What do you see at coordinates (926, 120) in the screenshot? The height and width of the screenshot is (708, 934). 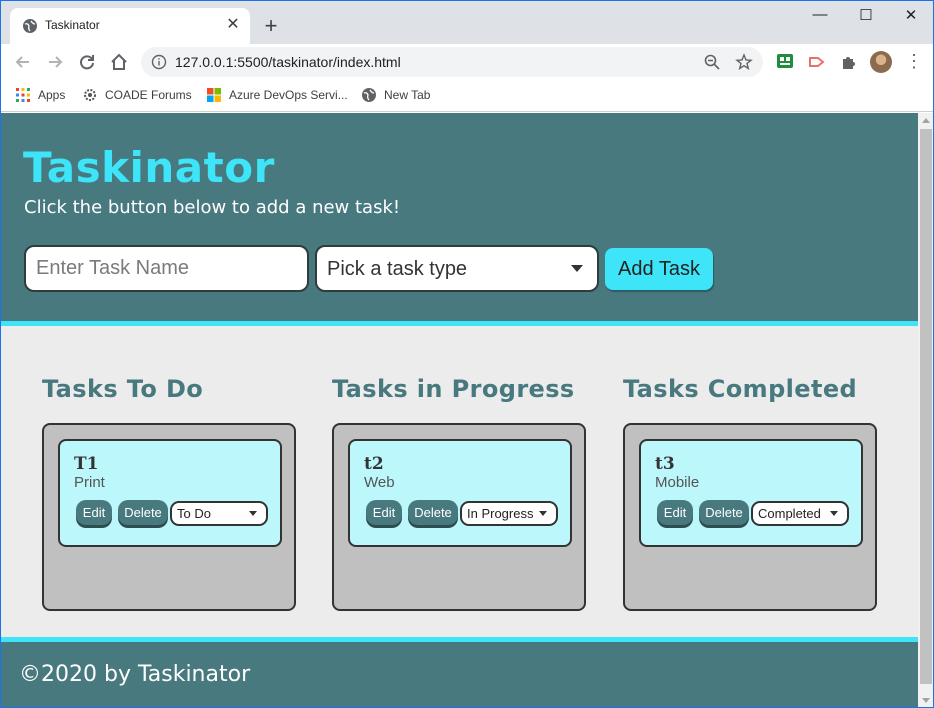 I see `scroll-up-icon` at bounding box center [926, 120].